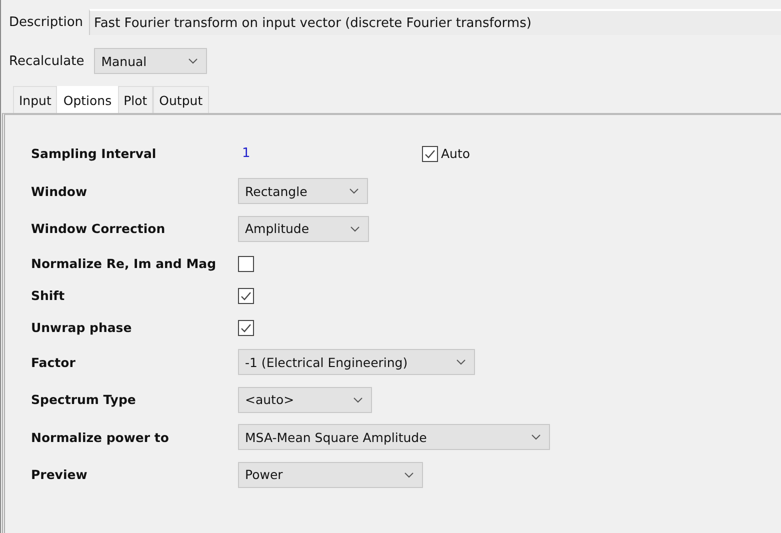 The width and height of the screenshot is (781, 533). What do you see at coordinates (455, 154) in the screenshot?
I see `checkbox-label: Auto` at bounding box center [455, 154].